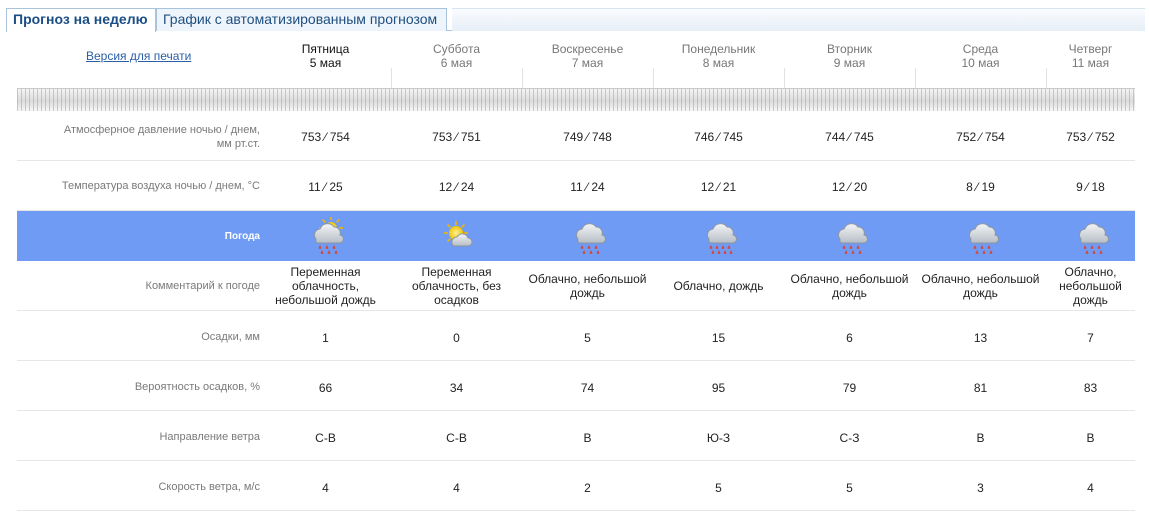  Describe the element at coordinates (1090, 388) in the screenshot. I see `precipitation-probability-value: 83` at that location.